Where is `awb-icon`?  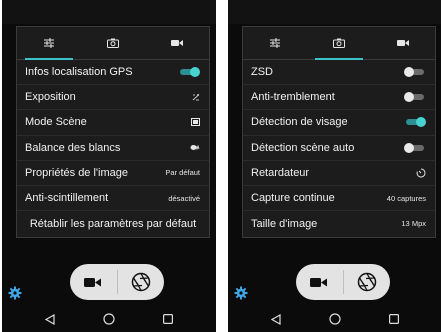 awb-icon is located at coordinates (195, 147).